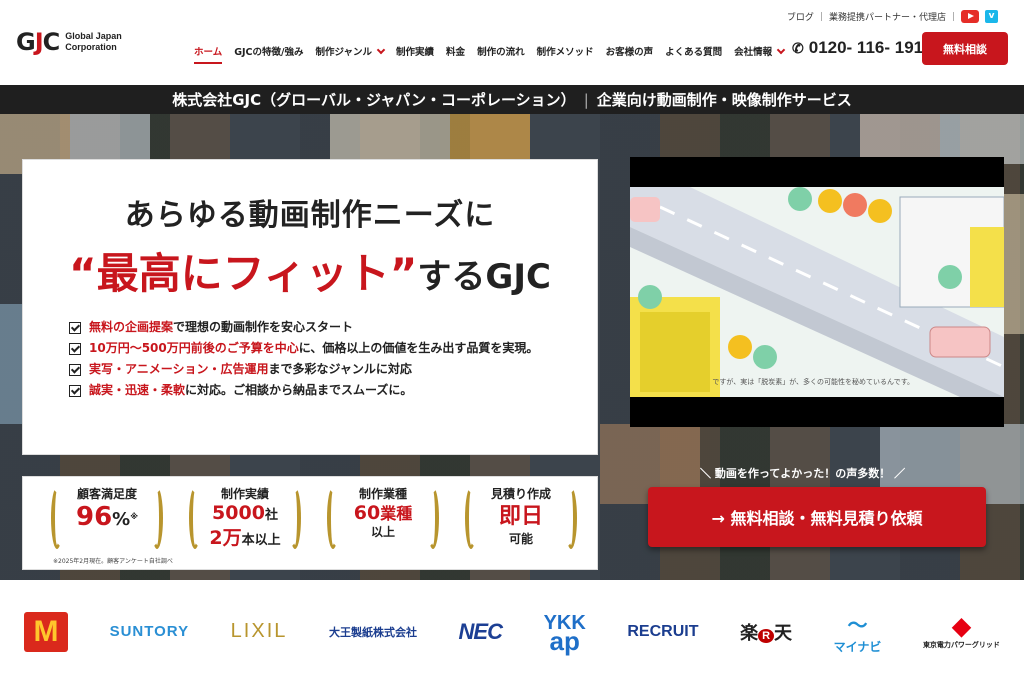  Describe the element at coordinates (310, 273) in the screenshot. I see `headline-line2: “最高にフィット”するGJC` at that location.